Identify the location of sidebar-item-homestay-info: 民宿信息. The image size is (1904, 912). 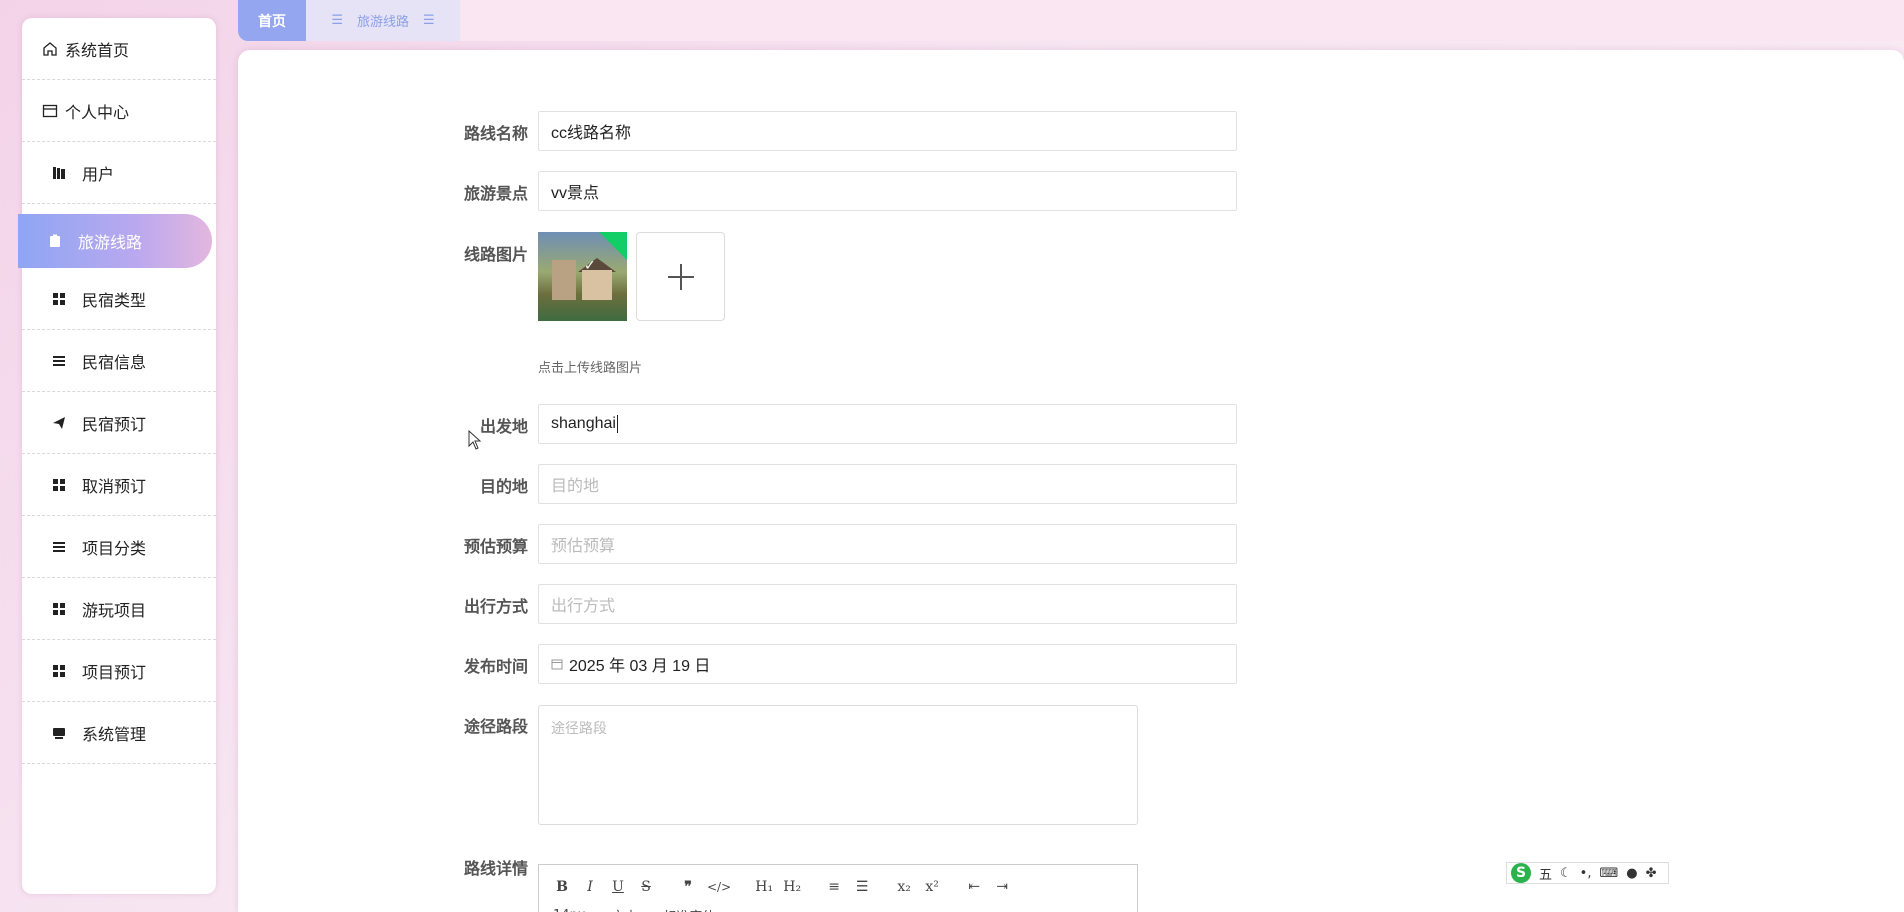
(119, 361).